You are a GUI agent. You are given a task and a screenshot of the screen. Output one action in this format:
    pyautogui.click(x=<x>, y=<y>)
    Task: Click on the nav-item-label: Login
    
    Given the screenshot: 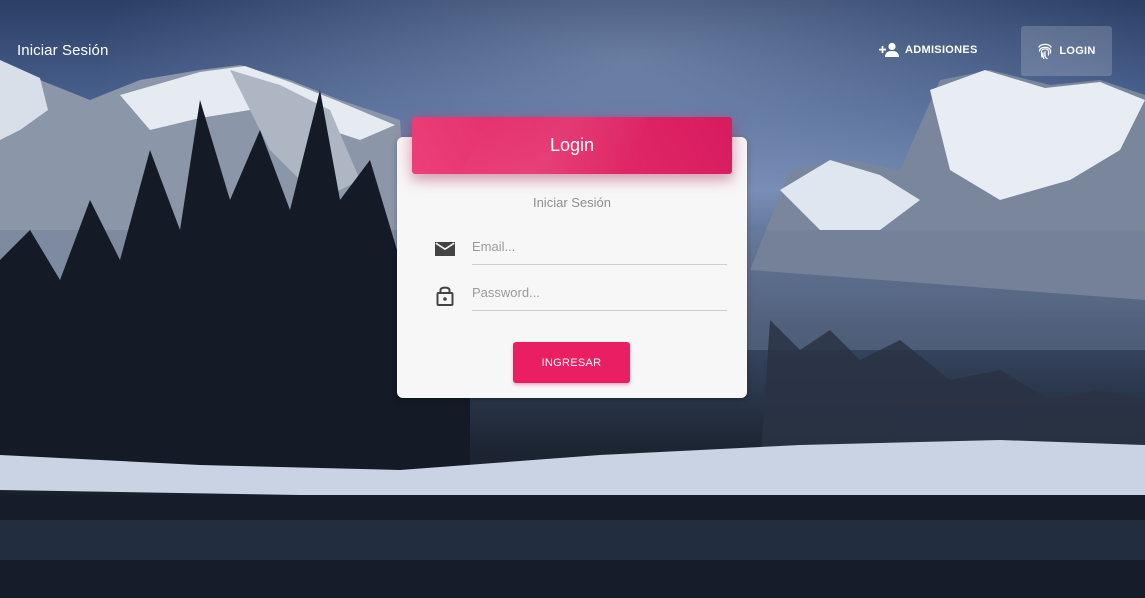 What is the action you would take?
    pyautogui.click(x=1077, y=51)
    